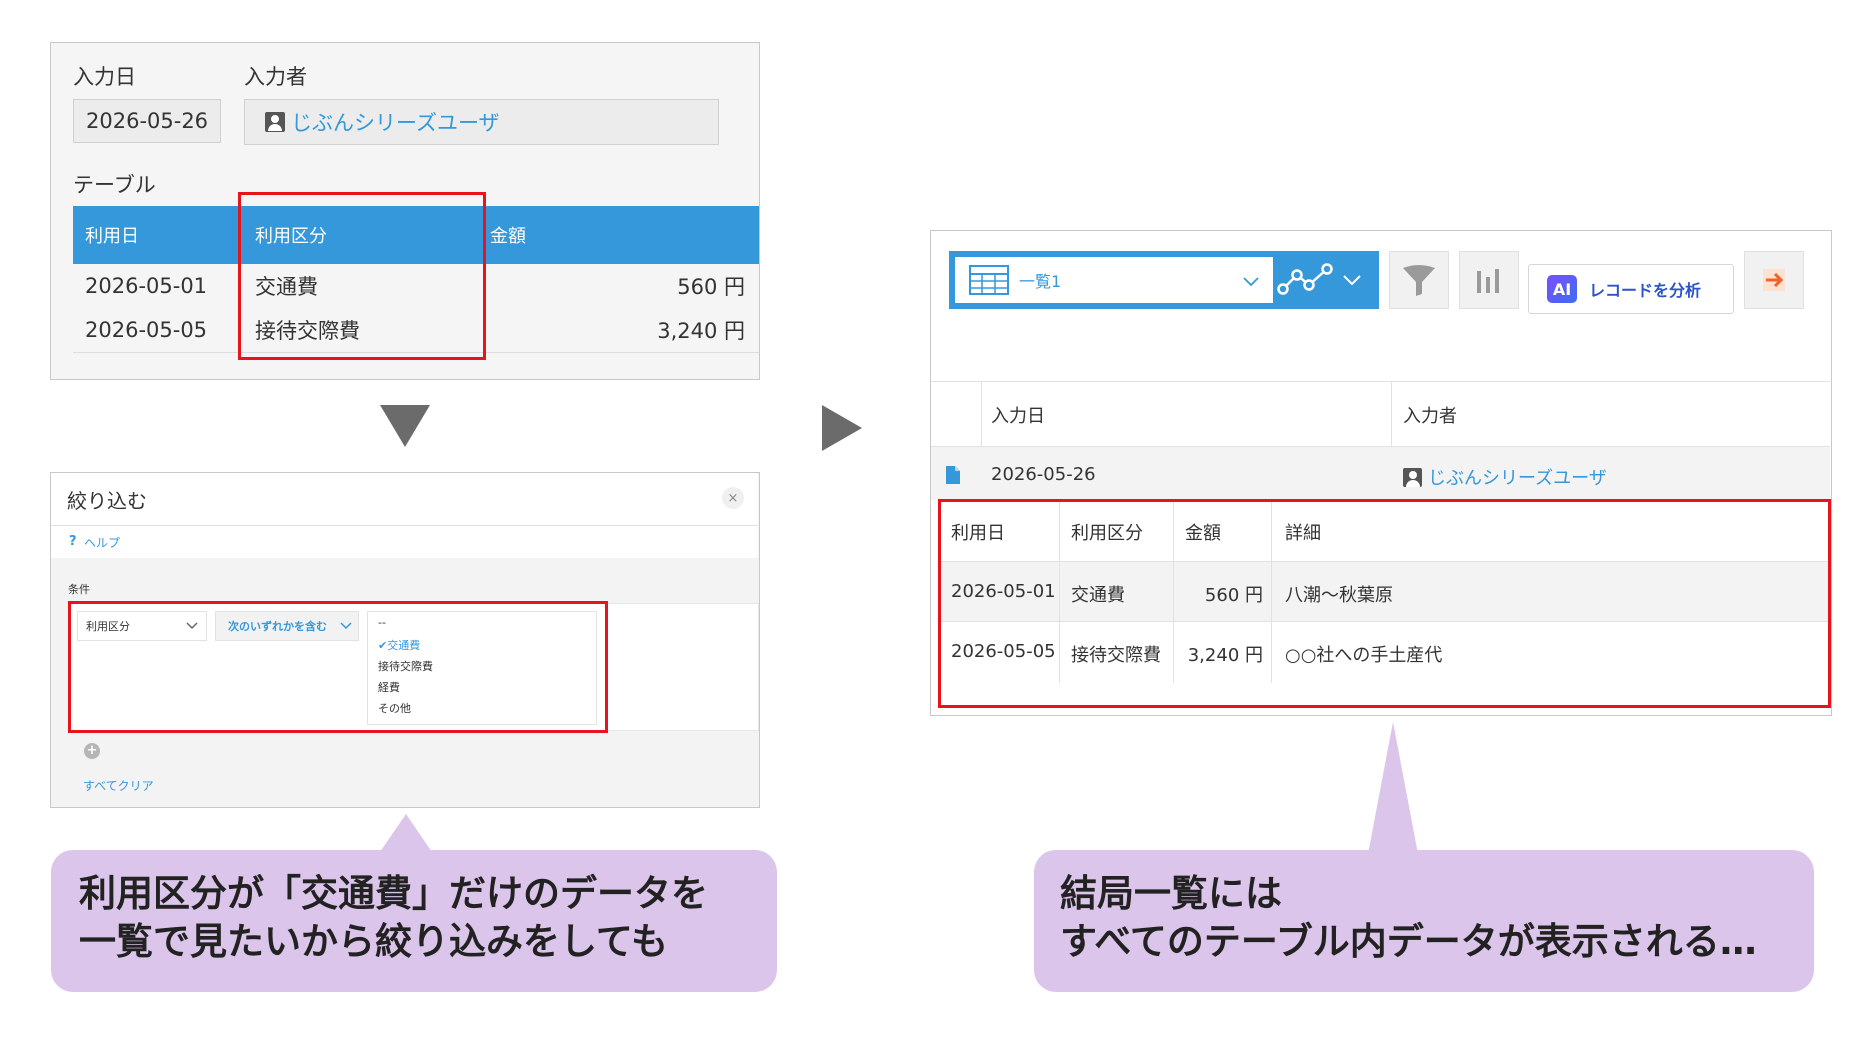  What do you see at coordinates (102, 542) in the screenshot?
I see `help-link: ヘルプ` at bounding box center [102, 542].